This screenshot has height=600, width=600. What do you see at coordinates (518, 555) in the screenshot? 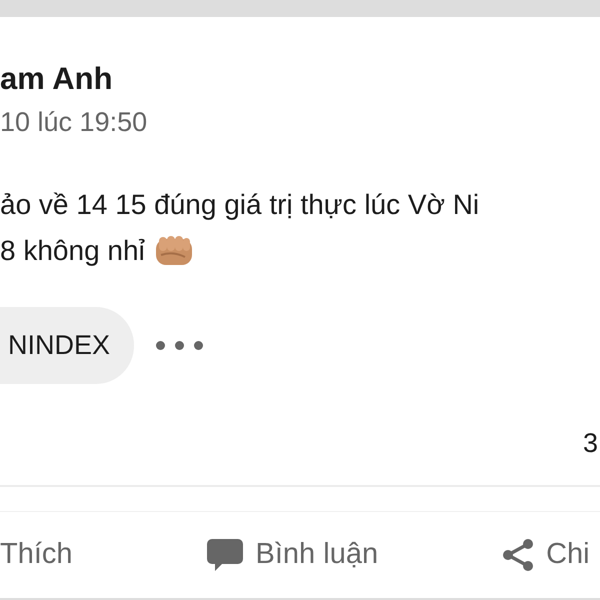
I see `share-icon` at bounding box center [518, 555].